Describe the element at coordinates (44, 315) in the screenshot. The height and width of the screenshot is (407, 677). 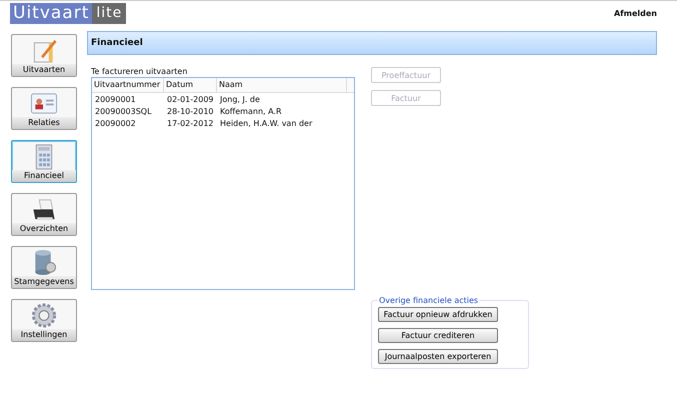
I see `gear-icon` at that location.